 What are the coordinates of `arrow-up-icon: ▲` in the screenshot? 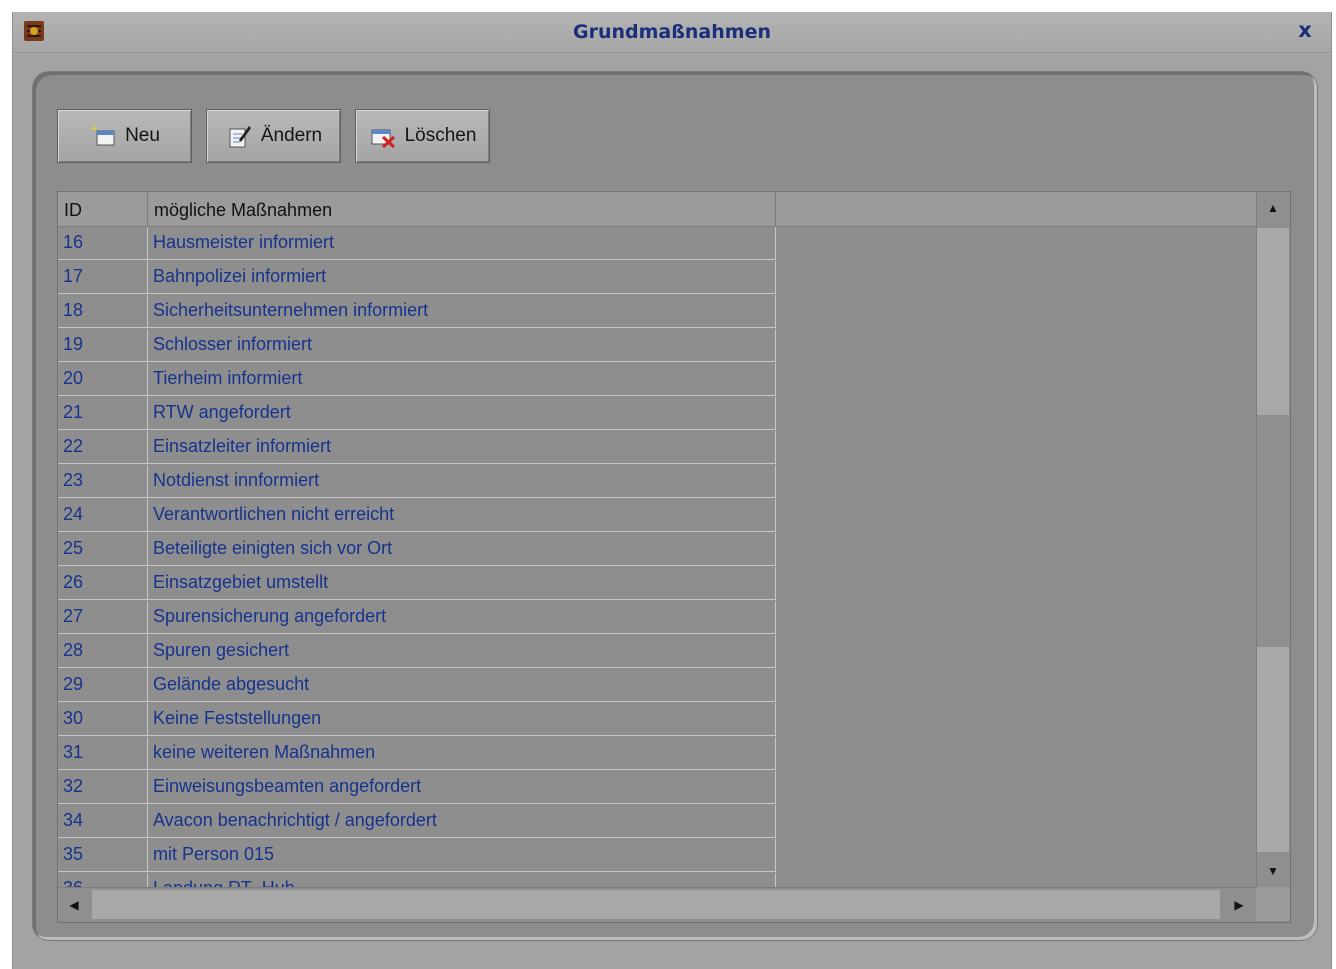 It's located at (1273, 208).